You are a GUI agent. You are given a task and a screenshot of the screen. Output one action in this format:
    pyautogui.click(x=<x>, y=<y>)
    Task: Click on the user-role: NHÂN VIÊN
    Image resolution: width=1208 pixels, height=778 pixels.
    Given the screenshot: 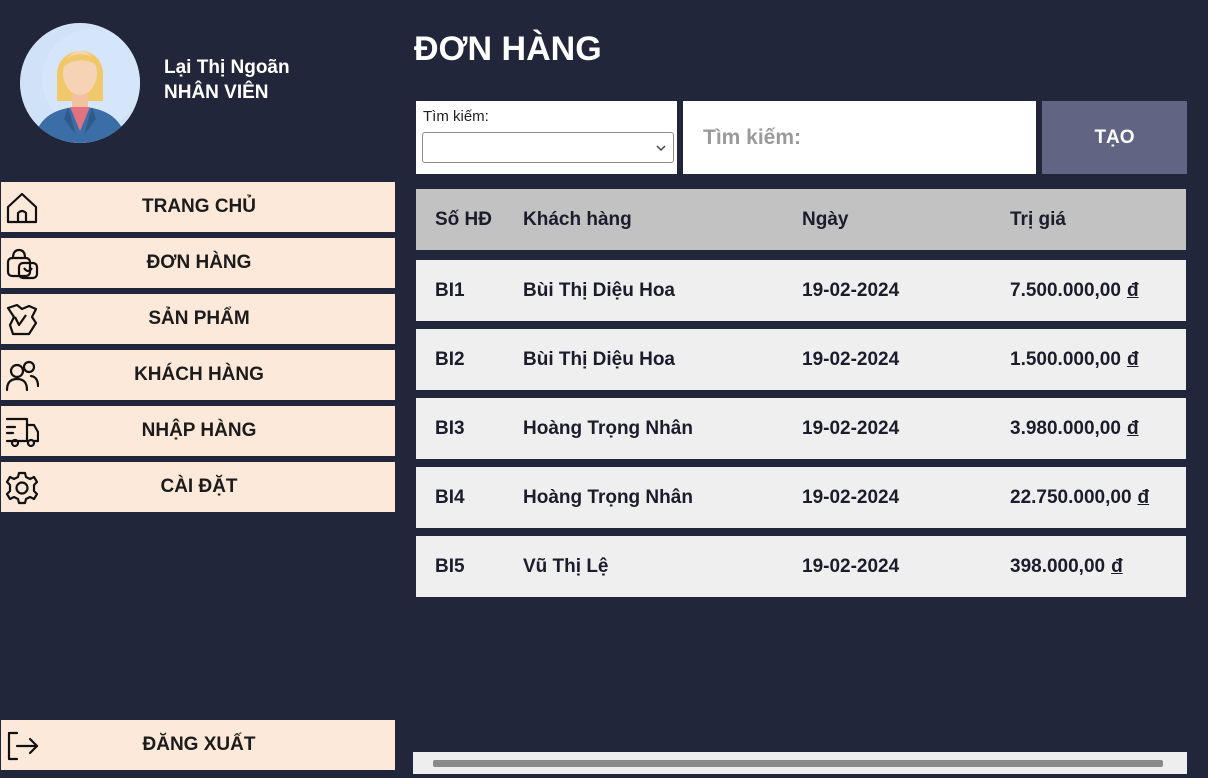 What is the action you would take?
    pyautogui.click(x=216, y=92)
    